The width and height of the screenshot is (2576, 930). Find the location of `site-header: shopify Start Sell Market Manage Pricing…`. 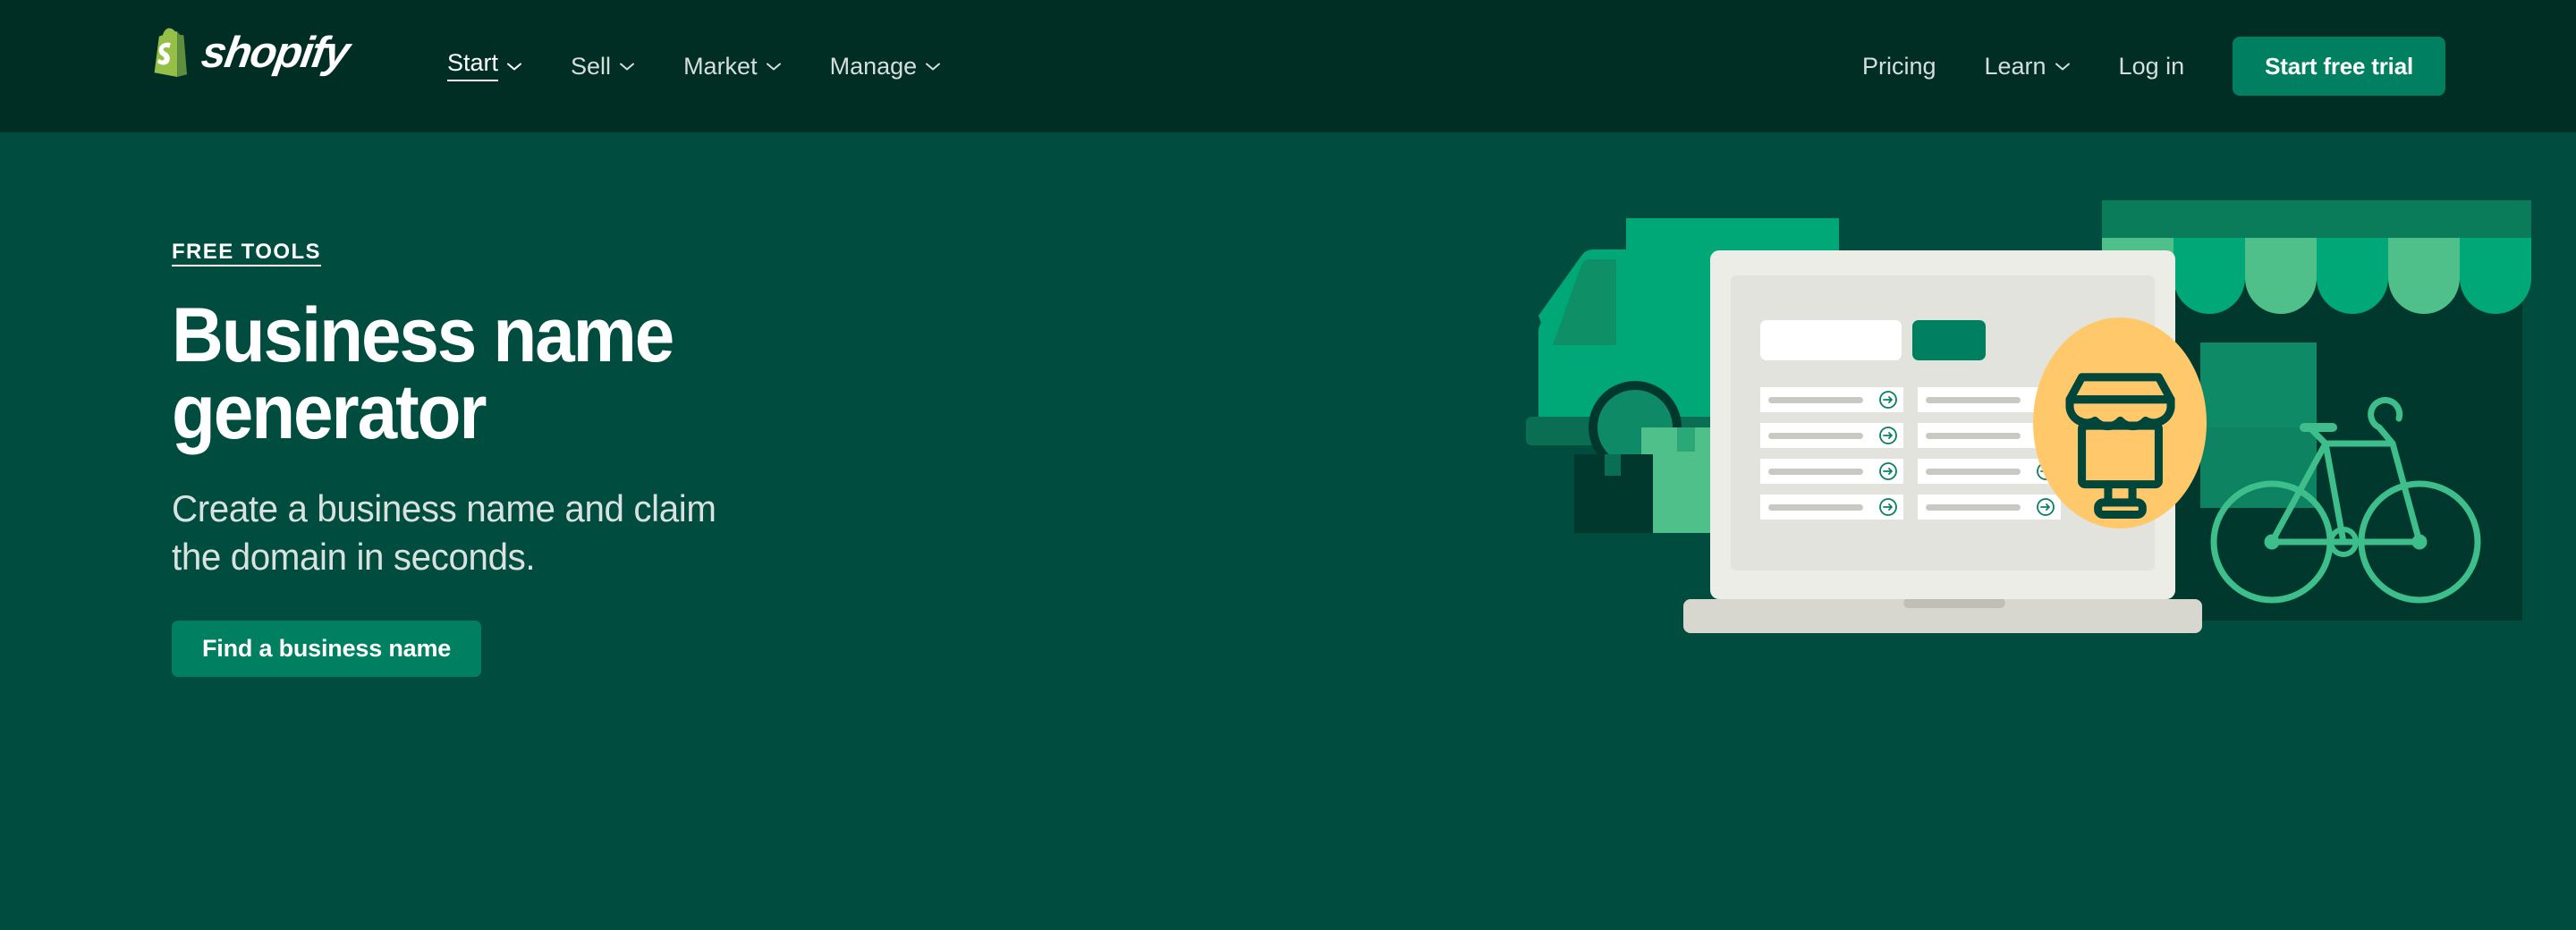

site-header: shopify Start Sell Market Manage Pricing… is located at coordinates (1288, 66).